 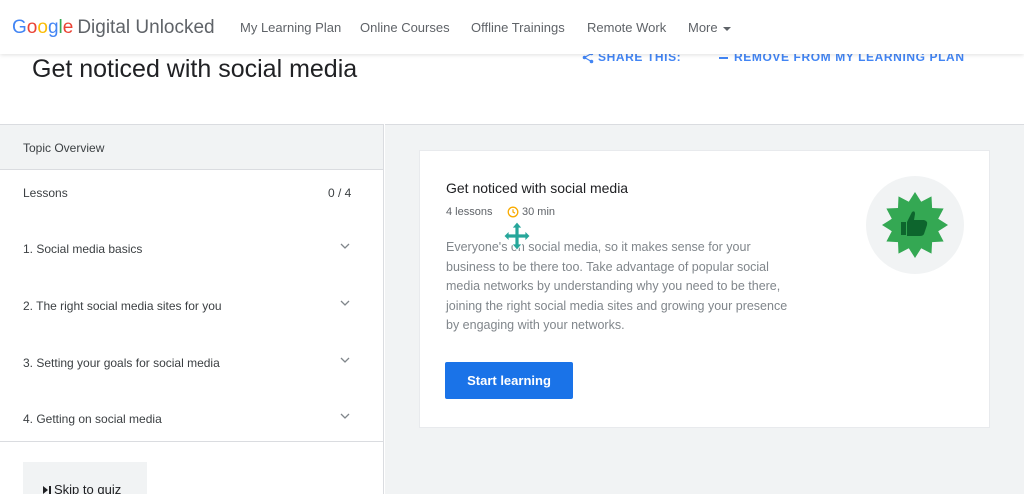 What do you see at coordinates (405, 27) in the screenshot?
I see `nav-online-courses: Online Courses` at bounding box center [405, 27].